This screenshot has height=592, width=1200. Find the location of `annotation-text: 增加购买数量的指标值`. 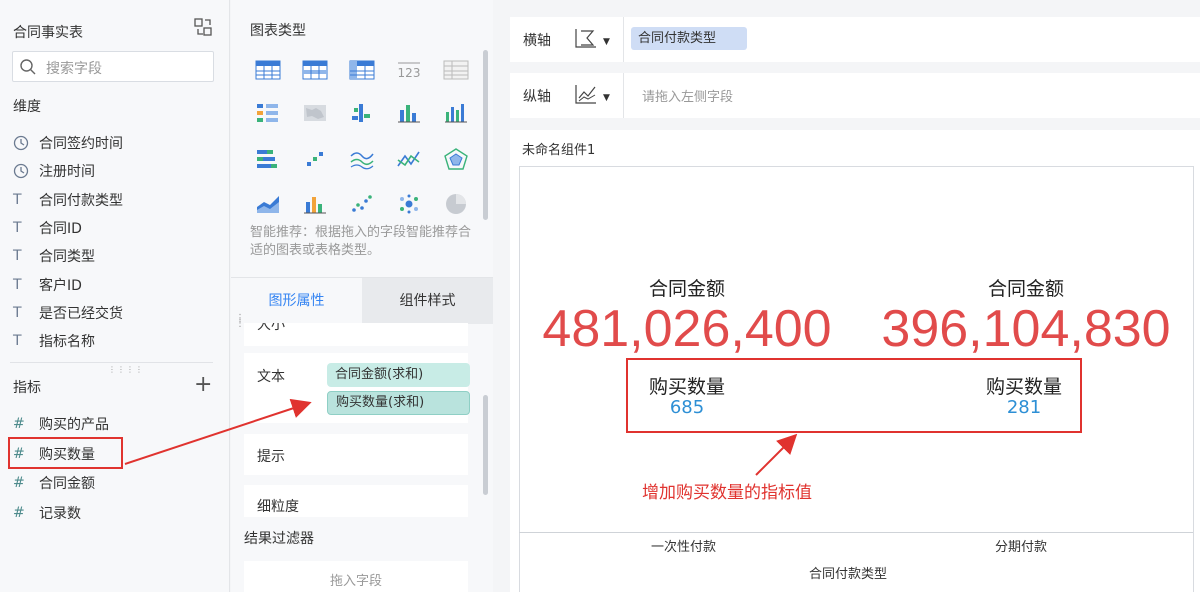

annotation-text: 增加购买数量的指标值 is located at coordinates (727, 493).